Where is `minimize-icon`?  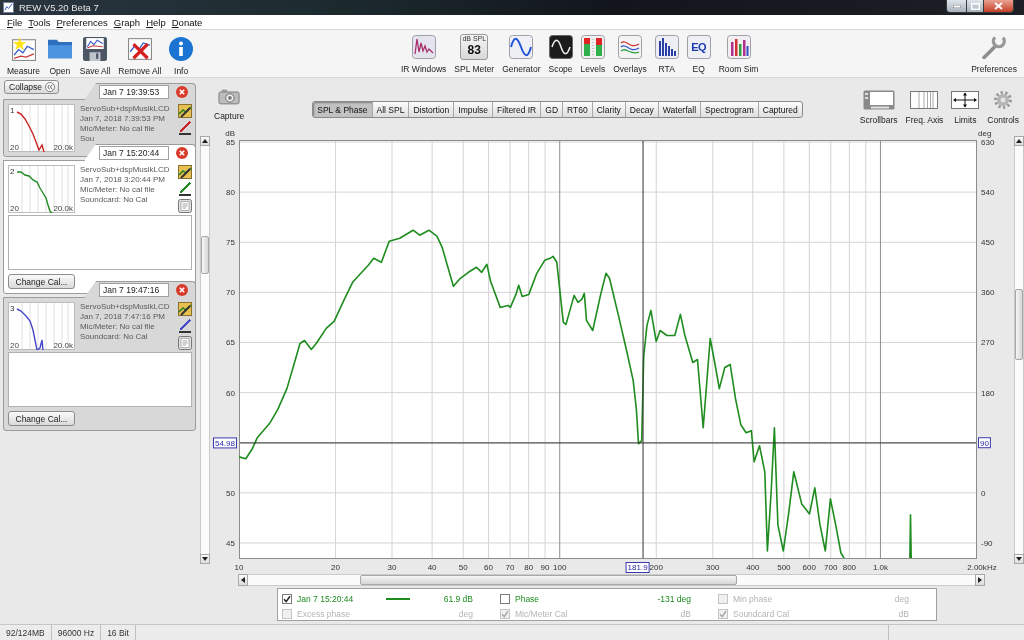
minimize-icon is located at coordinates (956, 6).